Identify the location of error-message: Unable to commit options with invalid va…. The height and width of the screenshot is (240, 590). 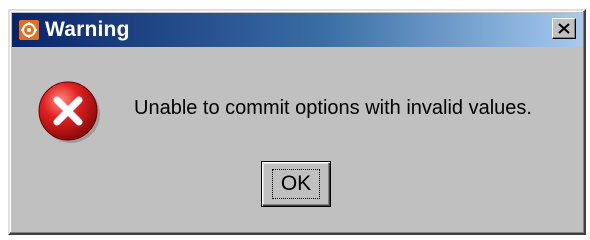
(333, 108).